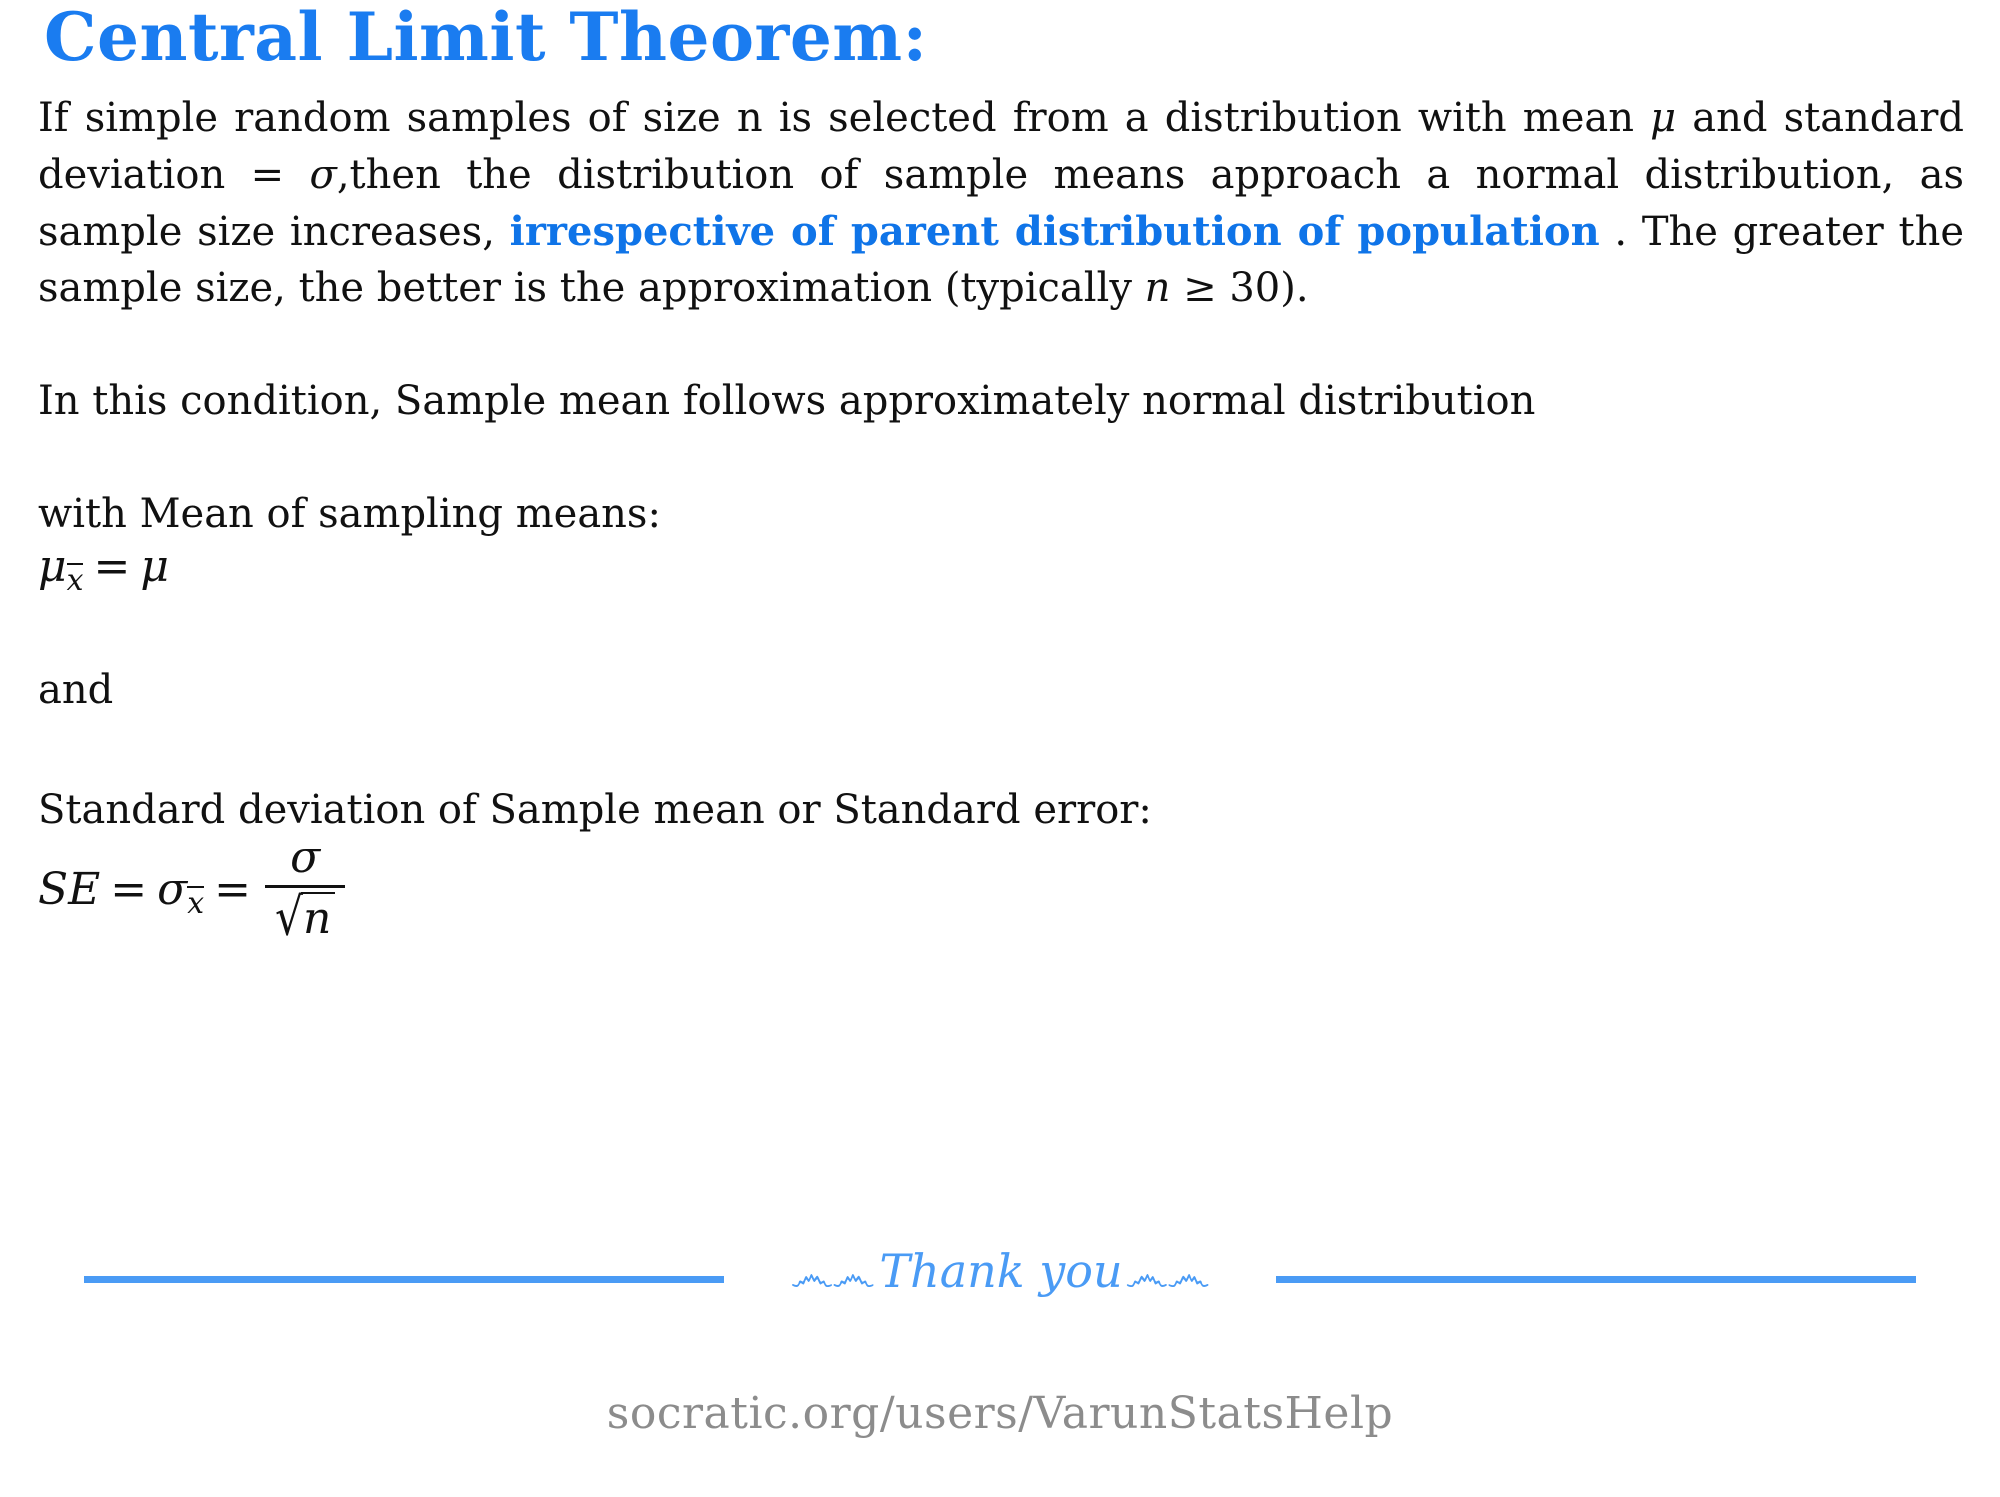 The width and height of the screenshot is (2000, 1497). What do you see at coordinates (1000, 569) in the screenshot?
I see `formula-mean-of-sampling-means: μx = μ` at bounding box center [1000, 569].